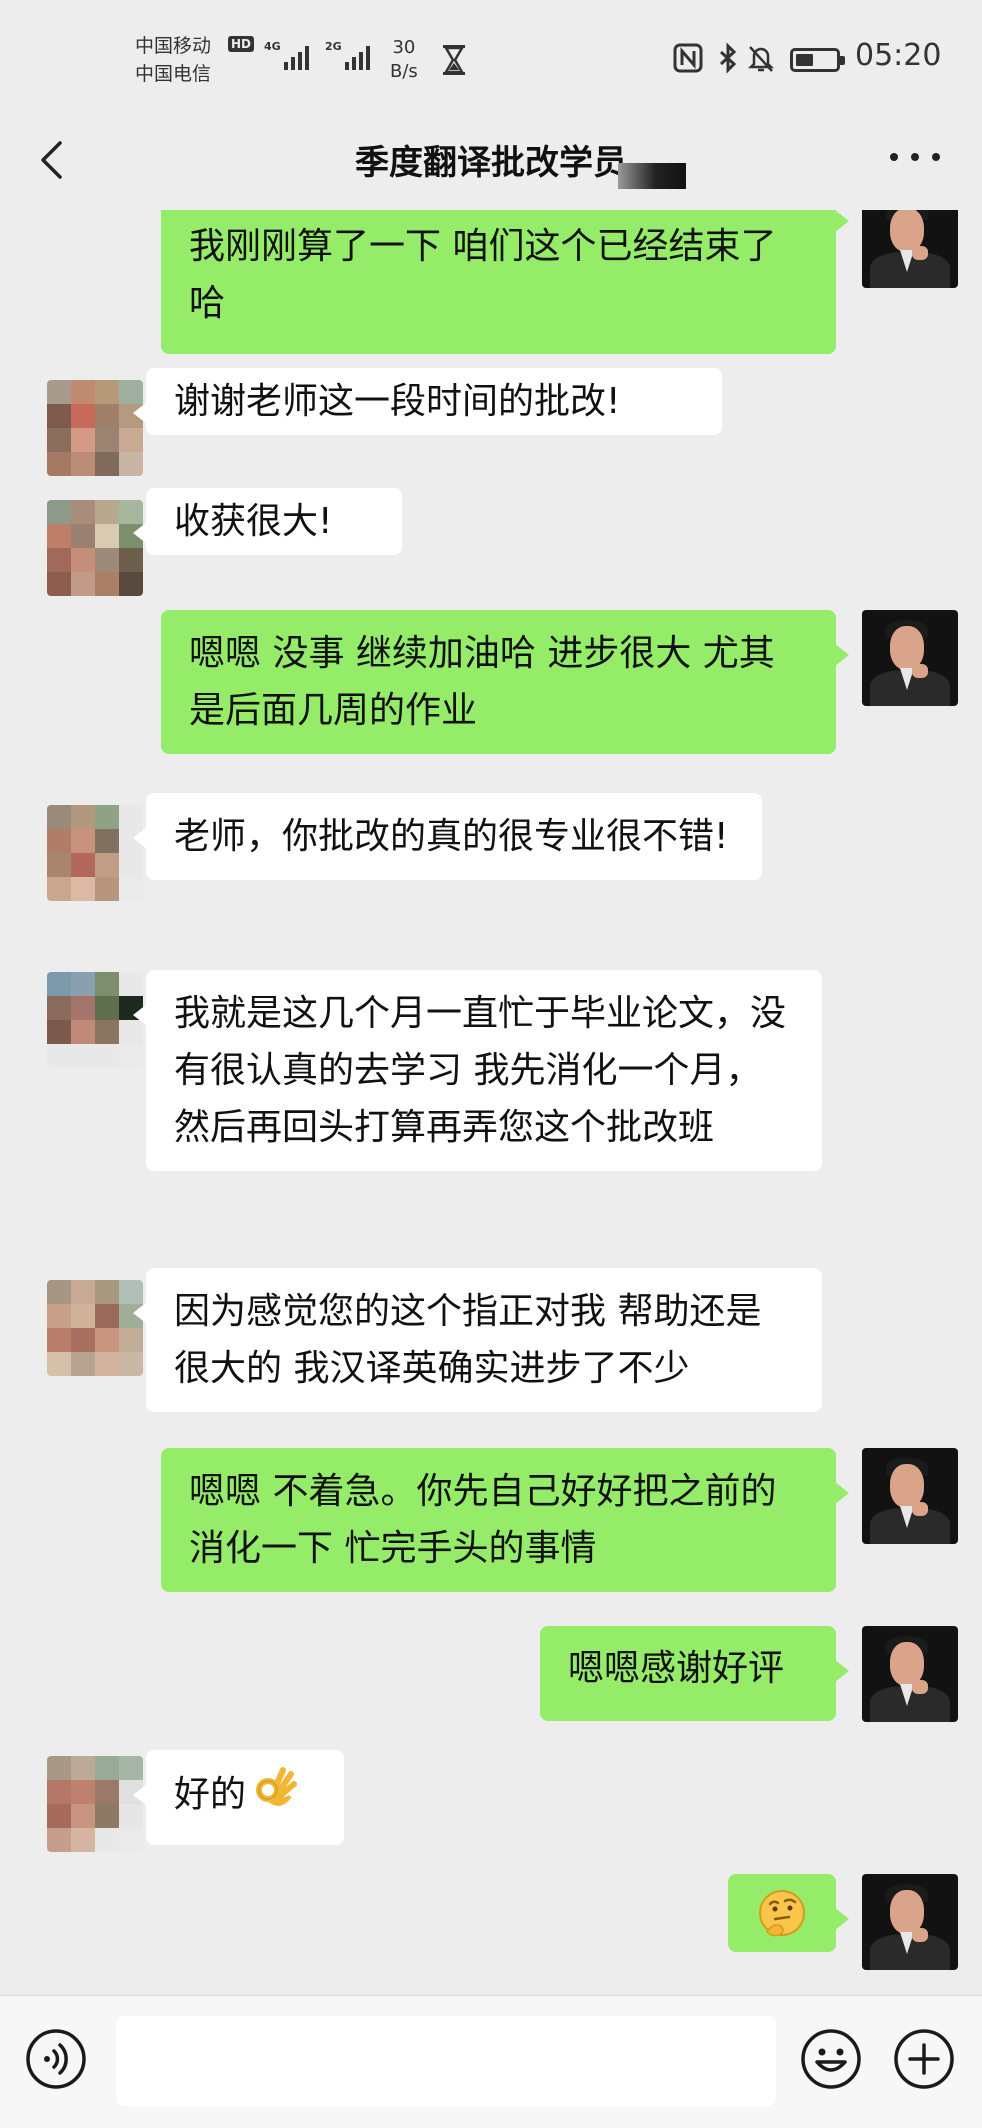 This screenshot has height=2128, width=982. I want to click on message-input, so click(446, 2061).